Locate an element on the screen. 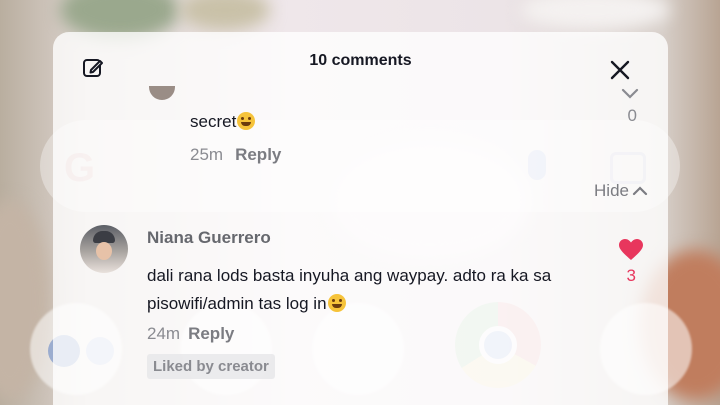 Image resolution: width=720 pixels, height=405 pixels. hide-replies-button: Hide is located at coordinates (621, 191).